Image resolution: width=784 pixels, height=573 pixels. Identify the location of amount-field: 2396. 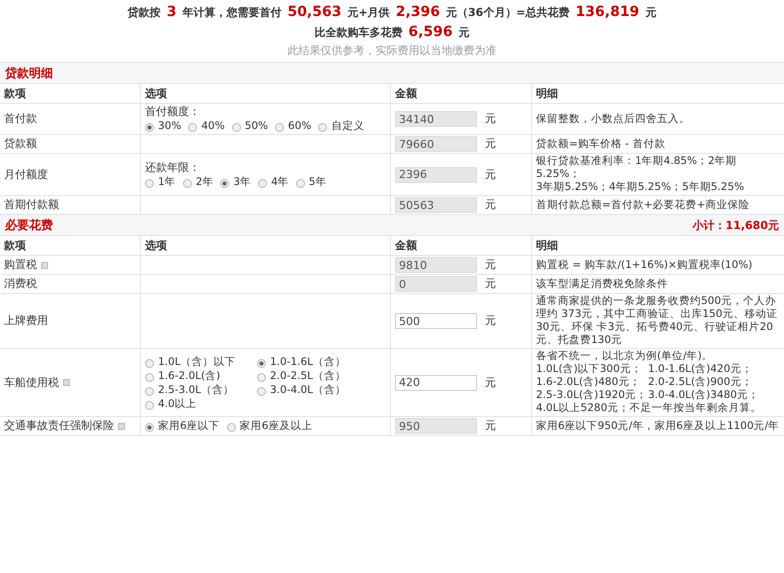
(436, 174).